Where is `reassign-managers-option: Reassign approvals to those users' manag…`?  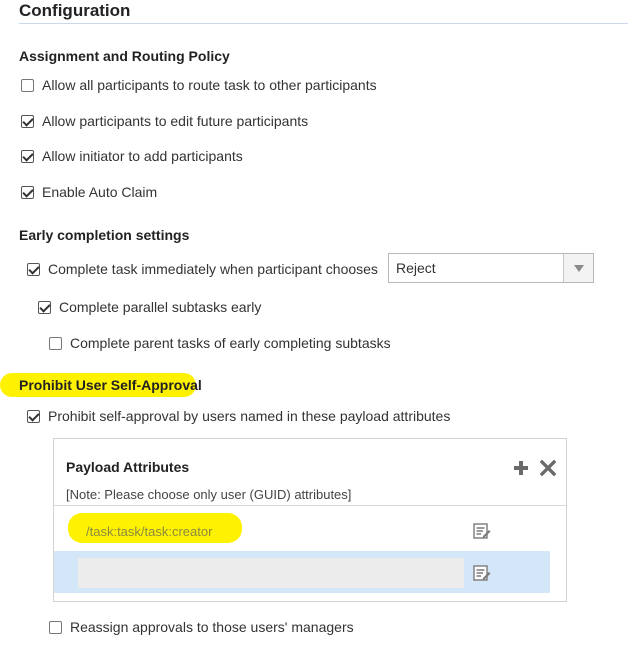 reassign-managers-option: Reassign approvals to those users' manag… is located at coordinates (201, 627).